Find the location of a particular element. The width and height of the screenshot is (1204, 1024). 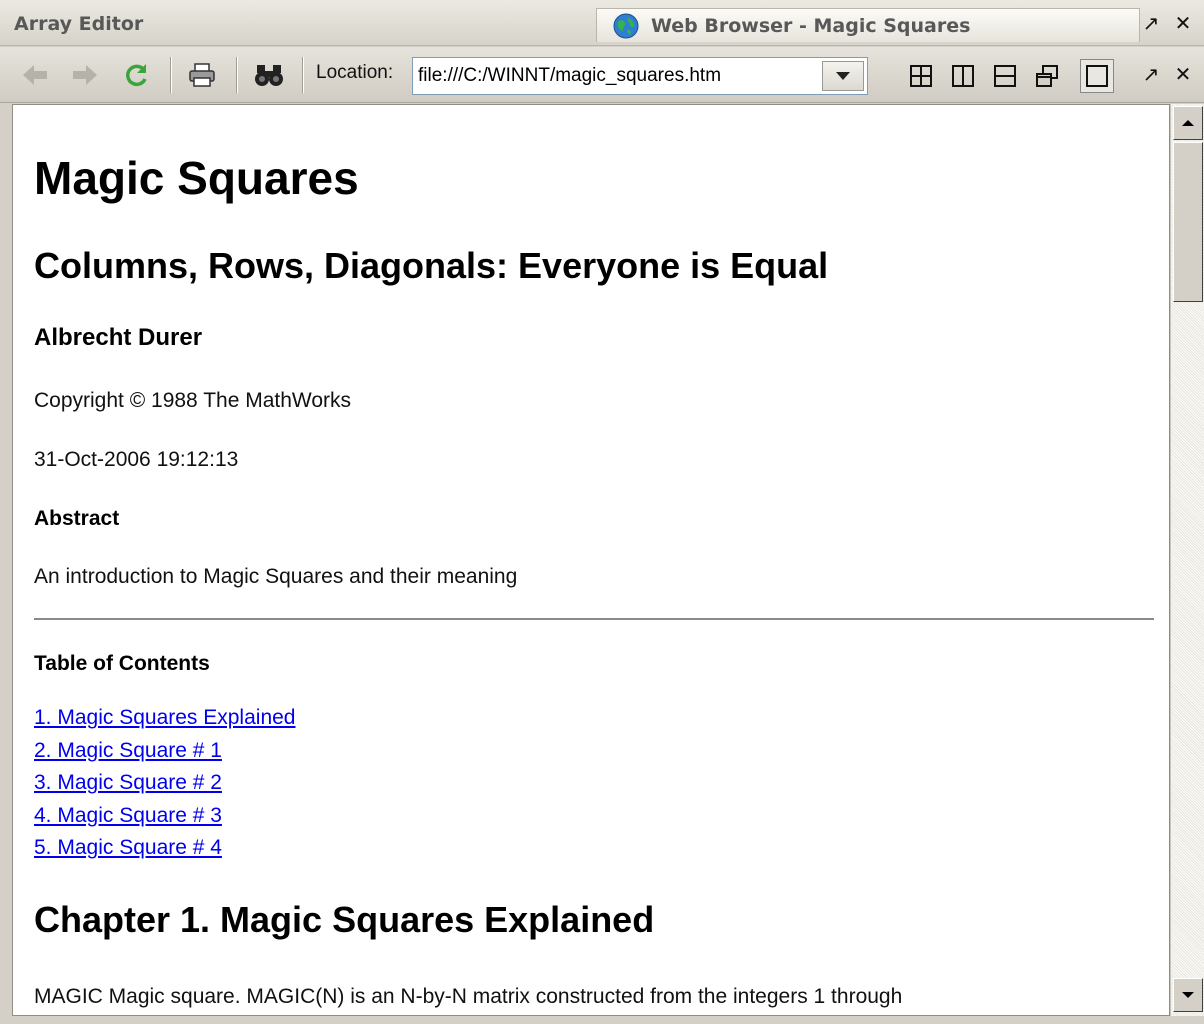

toolbar-close-button: ✕ is located at coordinates (1183, 74).